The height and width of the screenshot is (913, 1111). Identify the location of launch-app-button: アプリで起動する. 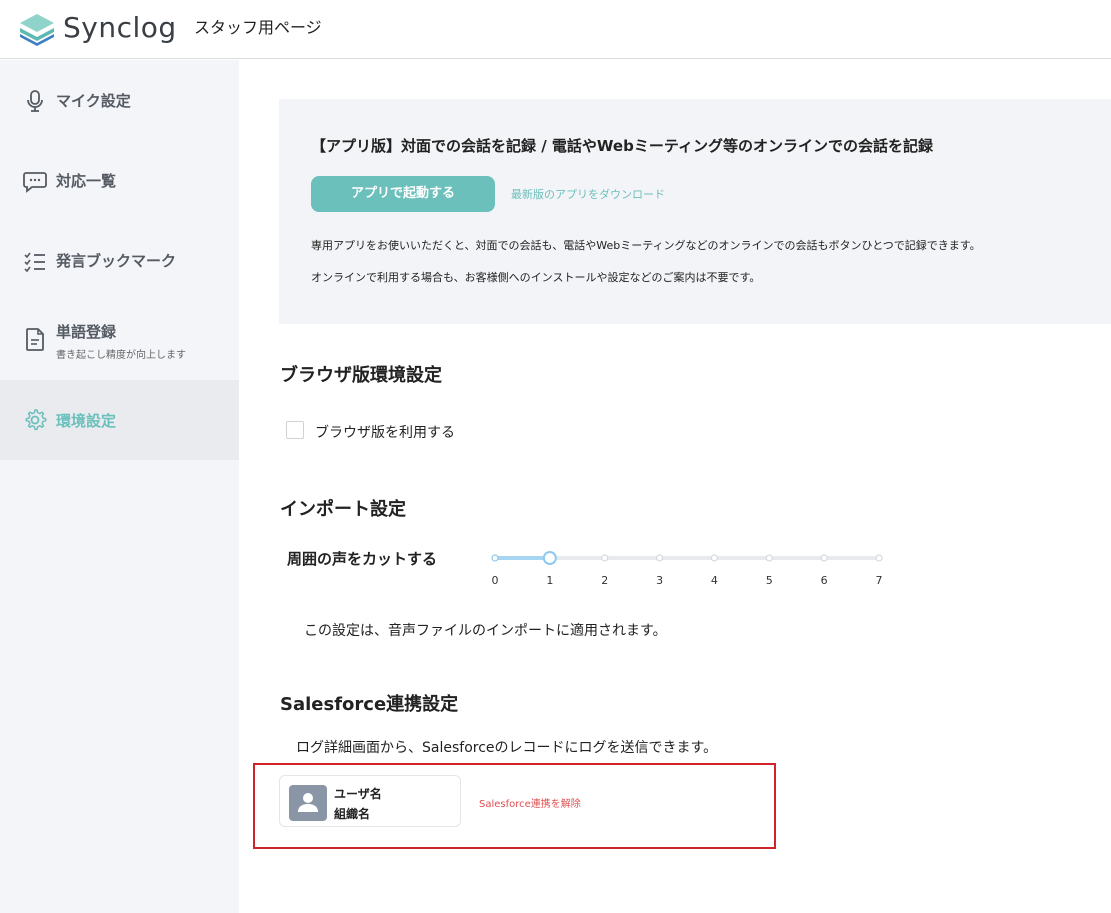
(403, 194).